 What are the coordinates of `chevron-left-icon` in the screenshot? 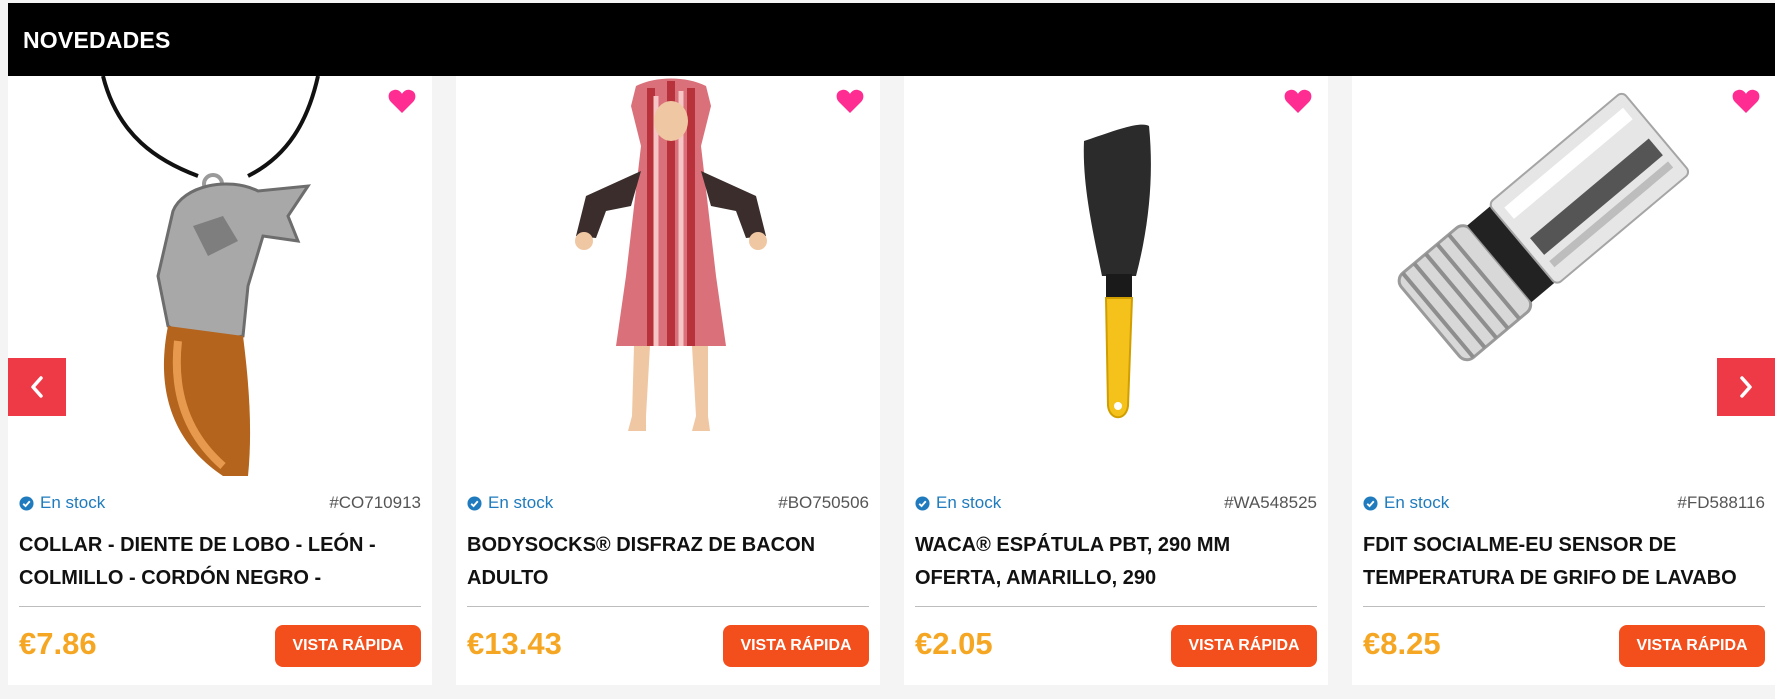 It's located at (37, 387).